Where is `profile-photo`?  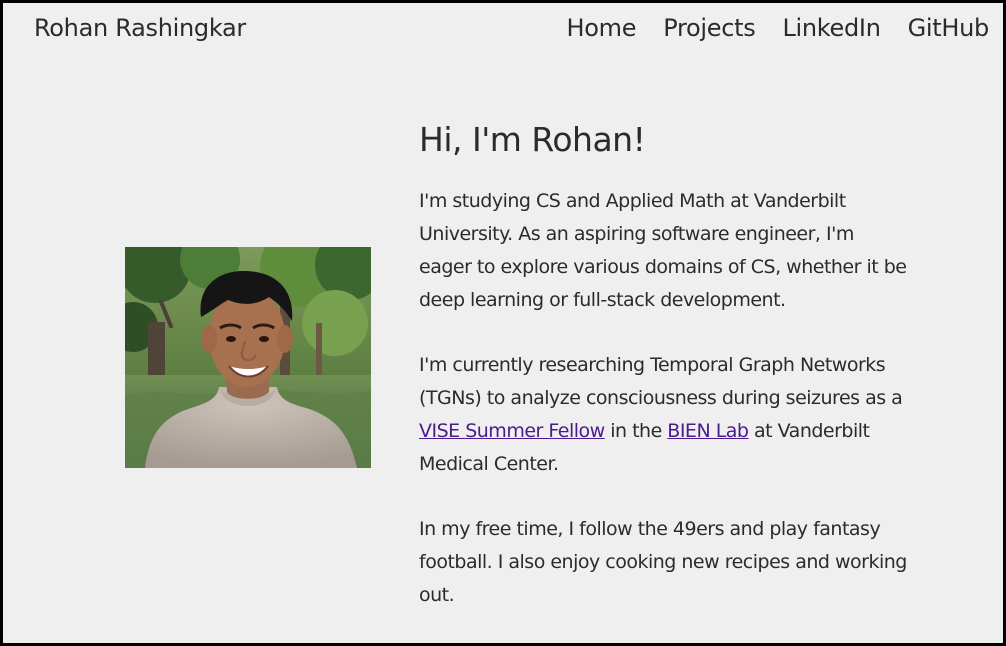 profile-photo is located at coordinates (248, 357).